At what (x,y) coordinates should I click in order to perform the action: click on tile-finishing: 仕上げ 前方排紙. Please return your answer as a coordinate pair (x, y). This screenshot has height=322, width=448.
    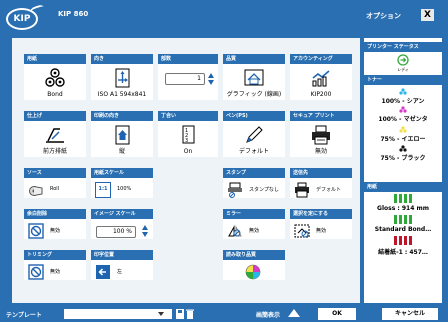
    Looking at the image, I should click on (55, 134).